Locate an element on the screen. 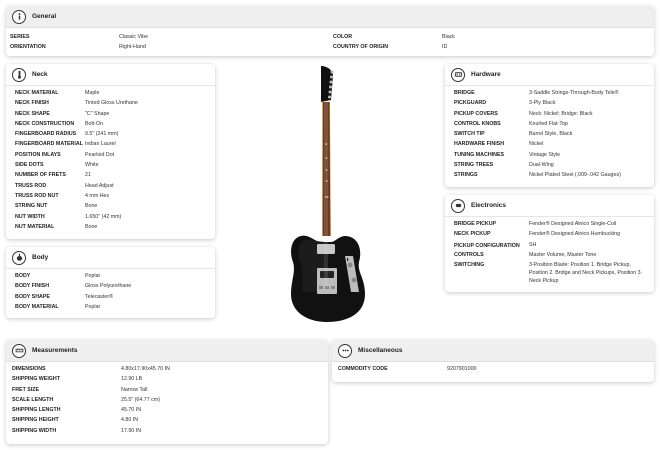 This screenshot has height=450, width=660. spec-label: COUNTRY OF ORIGIN is located at coordinates (361, 47).